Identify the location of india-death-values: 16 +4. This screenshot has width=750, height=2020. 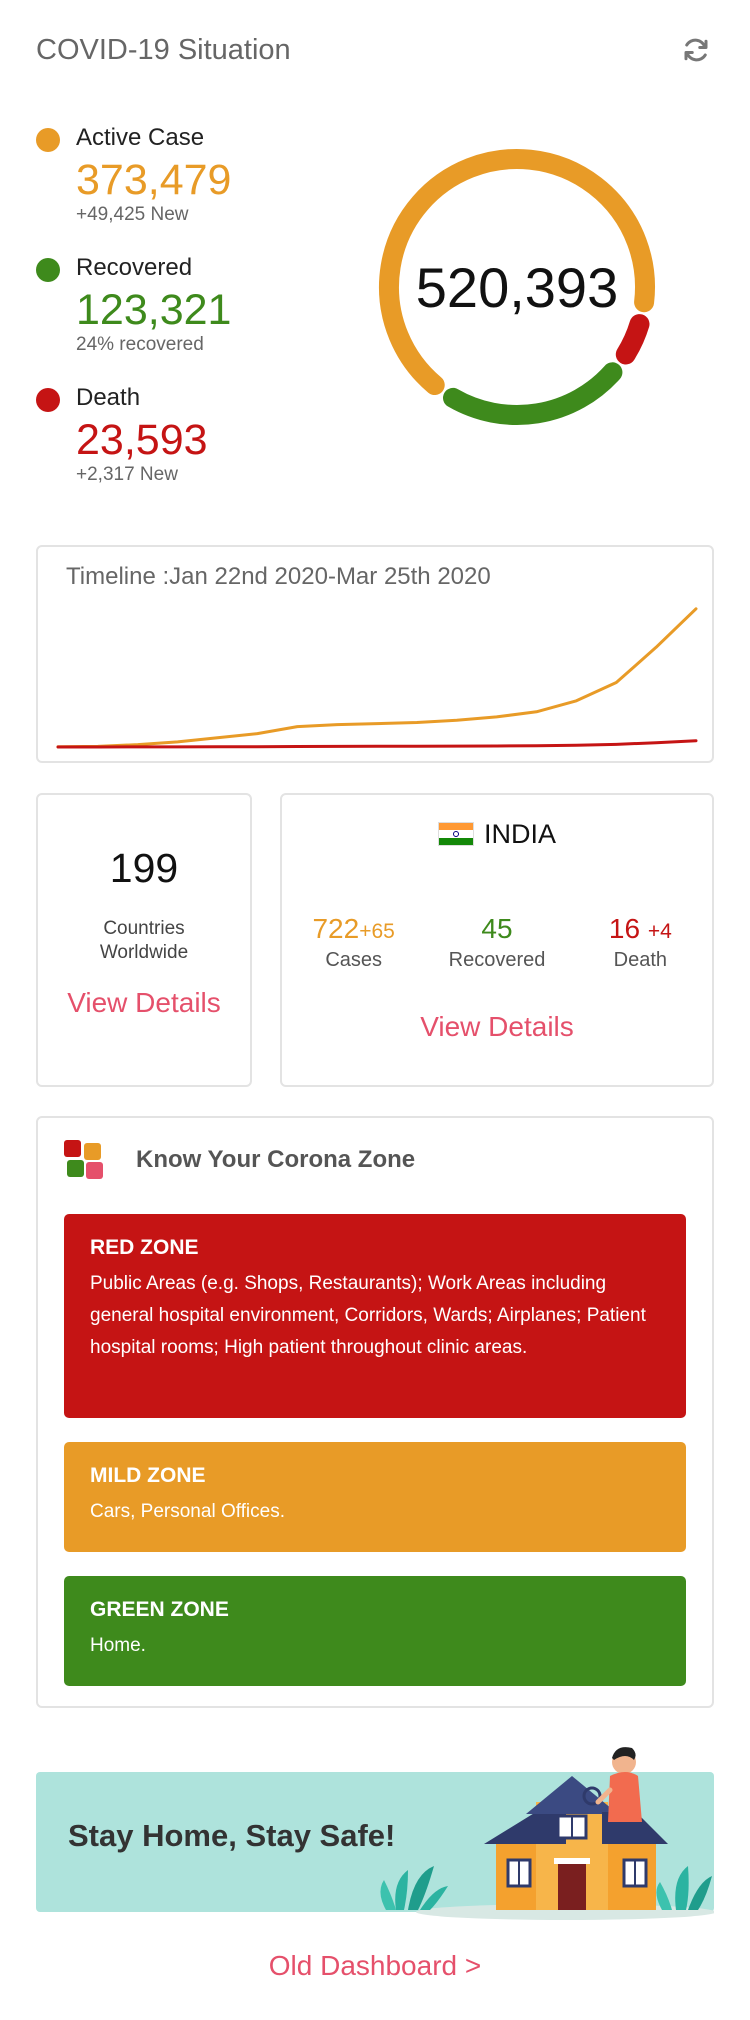
(640, 929).